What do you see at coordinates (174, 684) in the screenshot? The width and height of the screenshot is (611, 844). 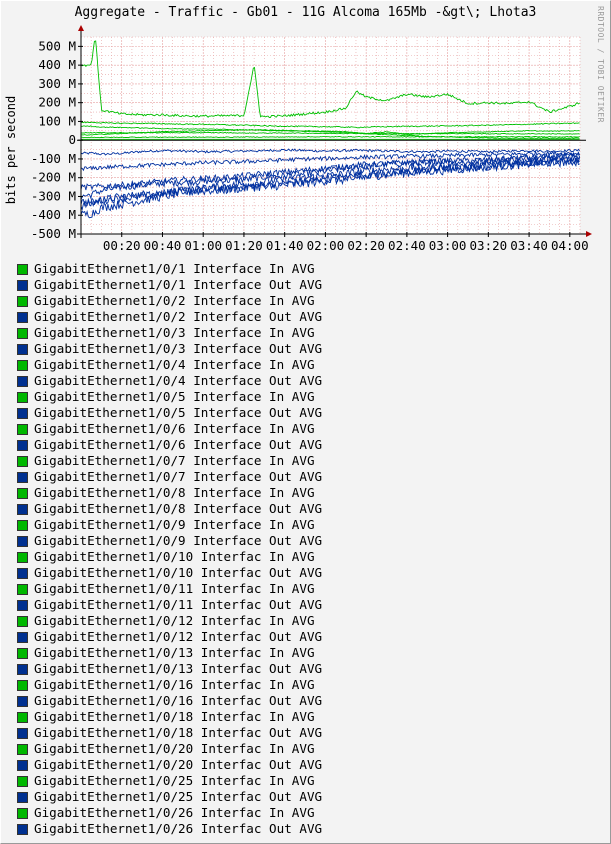 I see `legend-label: GigabitEthernet1/0/16 Interfac In AVG` at bounding box center [174, 684].